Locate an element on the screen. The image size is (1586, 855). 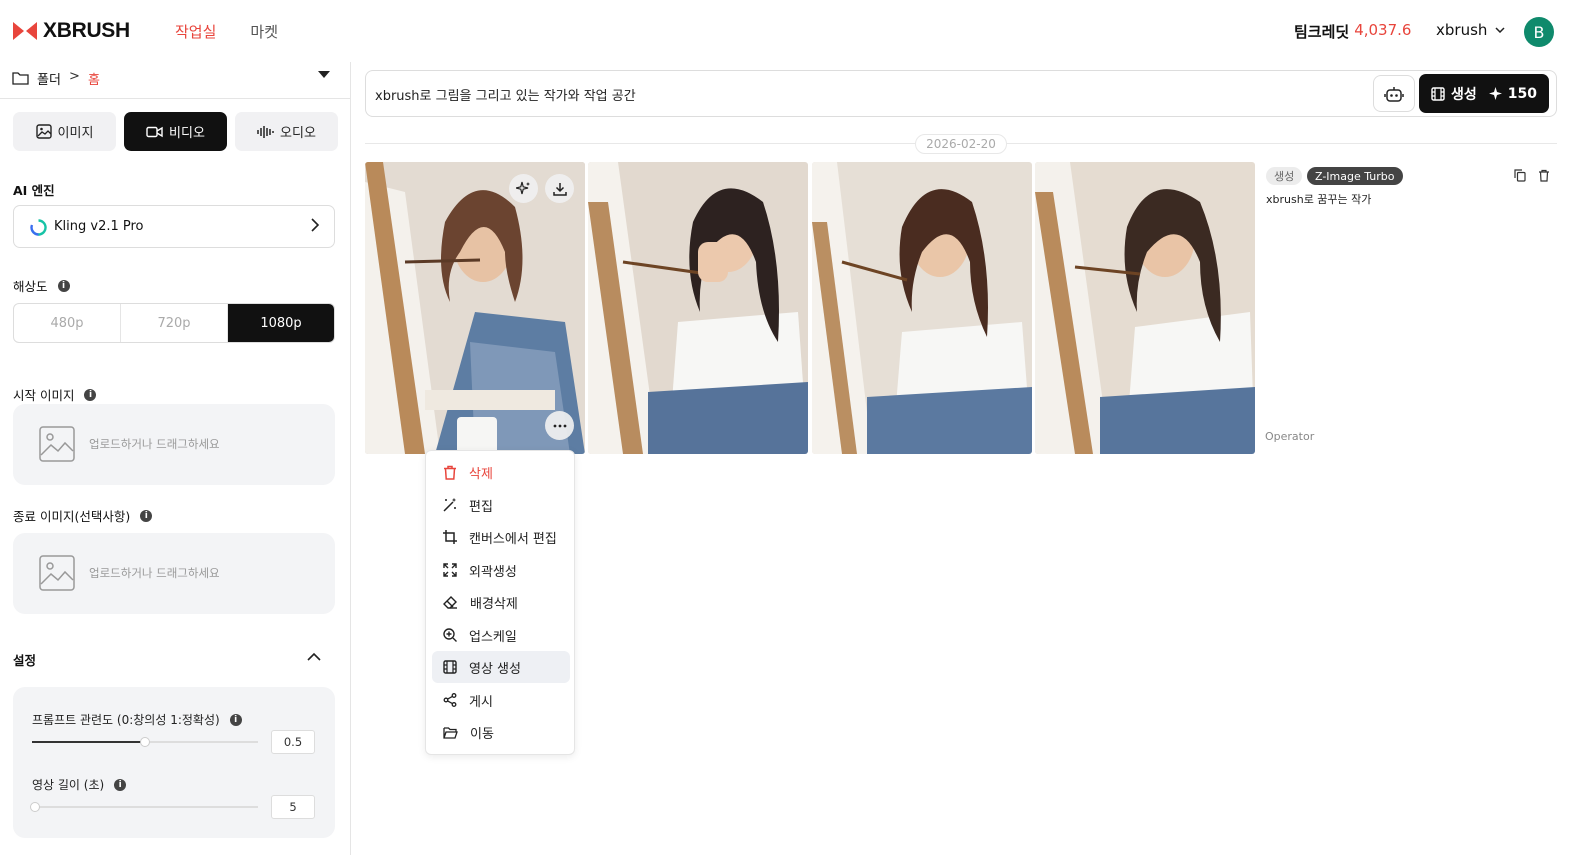
main-nav: 작업실 마켓 is located at coordinates (226, 31).